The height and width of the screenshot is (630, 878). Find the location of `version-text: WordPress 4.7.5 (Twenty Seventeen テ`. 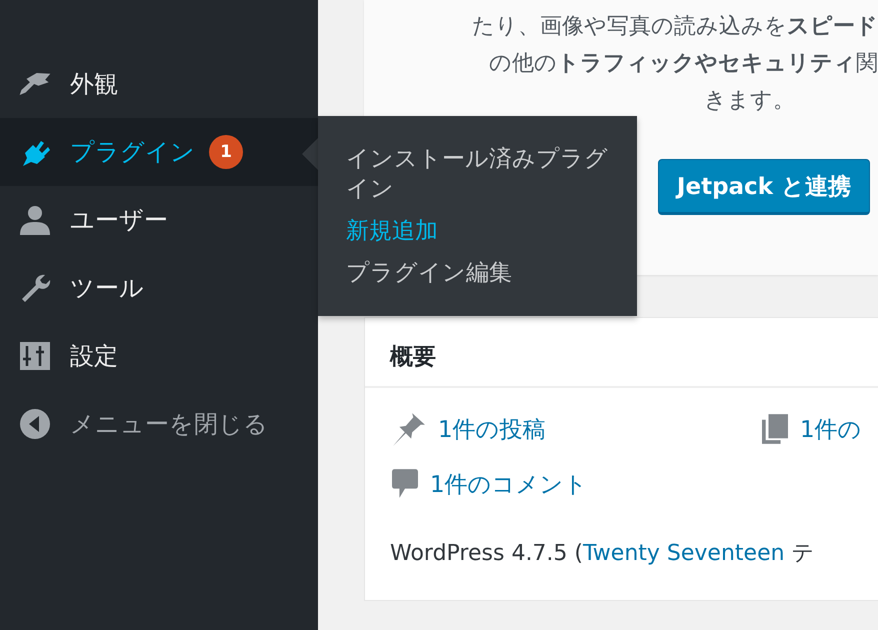

version-text: WordPress 4.7.5 (Twenty Seventeen テ is located at coordinates (603, 554).